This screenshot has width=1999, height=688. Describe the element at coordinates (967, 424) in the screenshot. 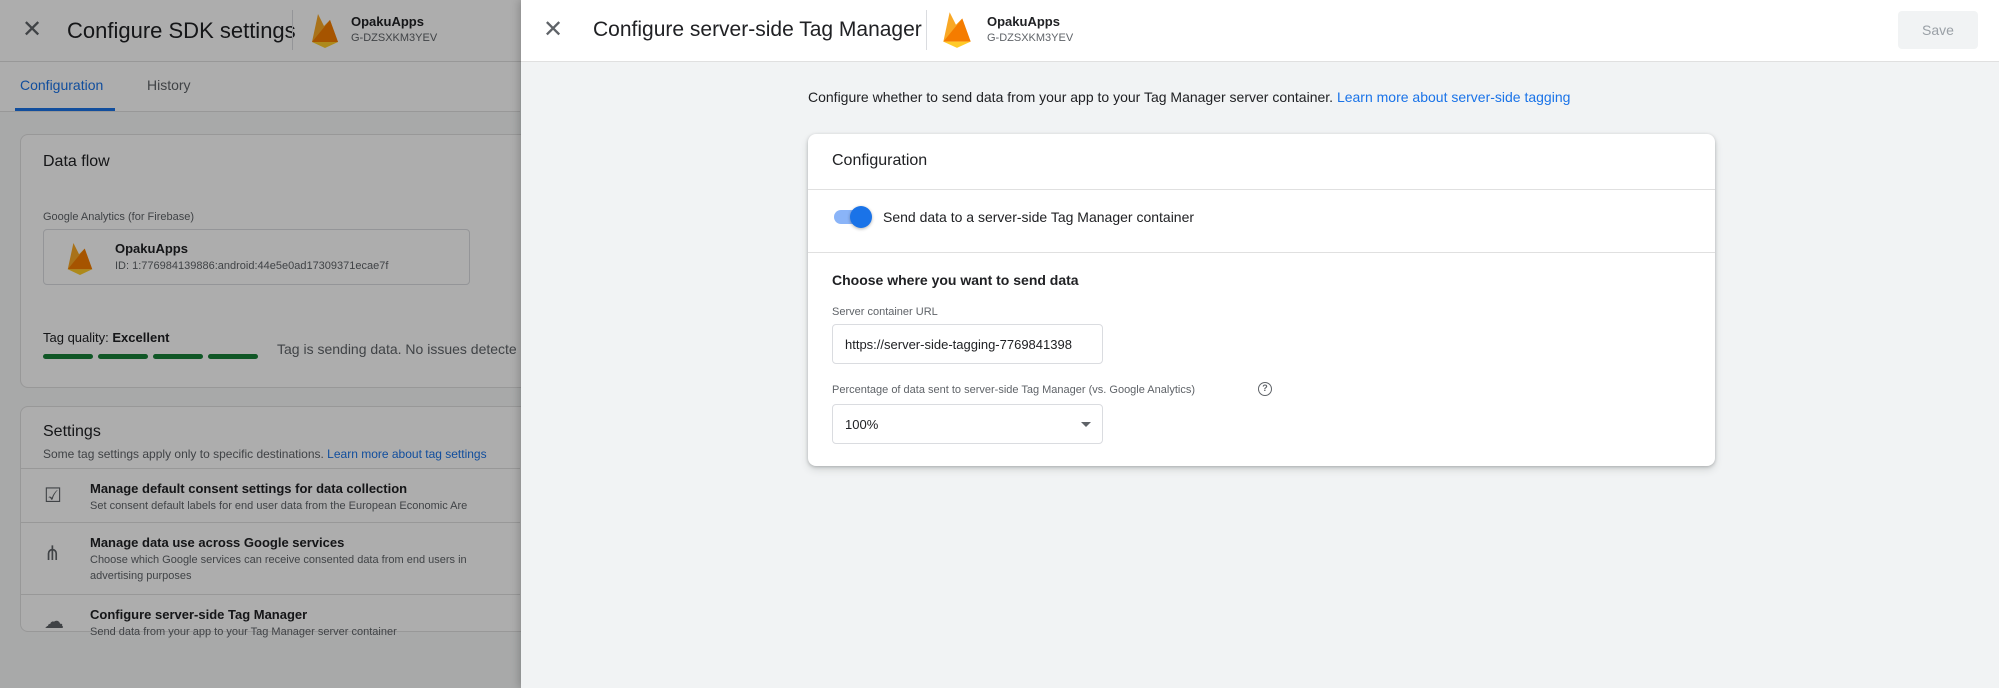

I see `percentage-select: 100%` at that location.